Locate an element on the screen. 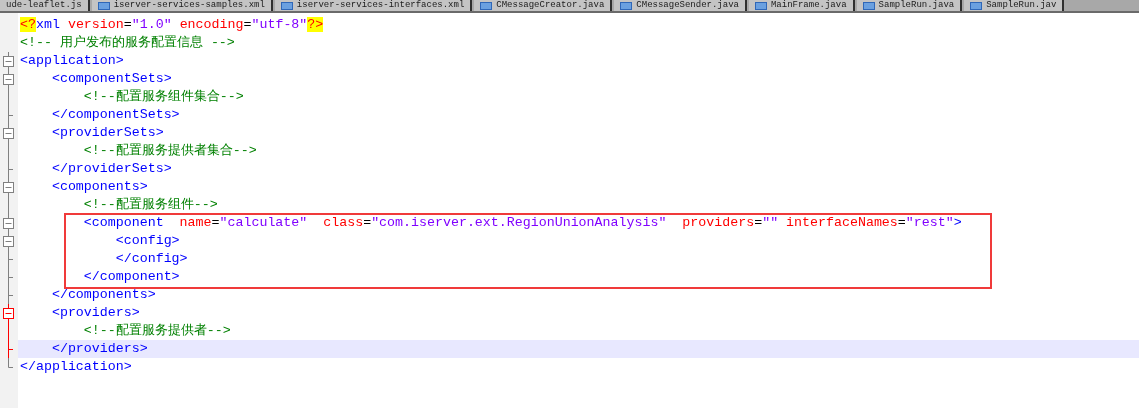 The image size is (1139, 408). code-line: <!-- 用户发布的服务配置信息 --> is located at coordinates (127, 43).